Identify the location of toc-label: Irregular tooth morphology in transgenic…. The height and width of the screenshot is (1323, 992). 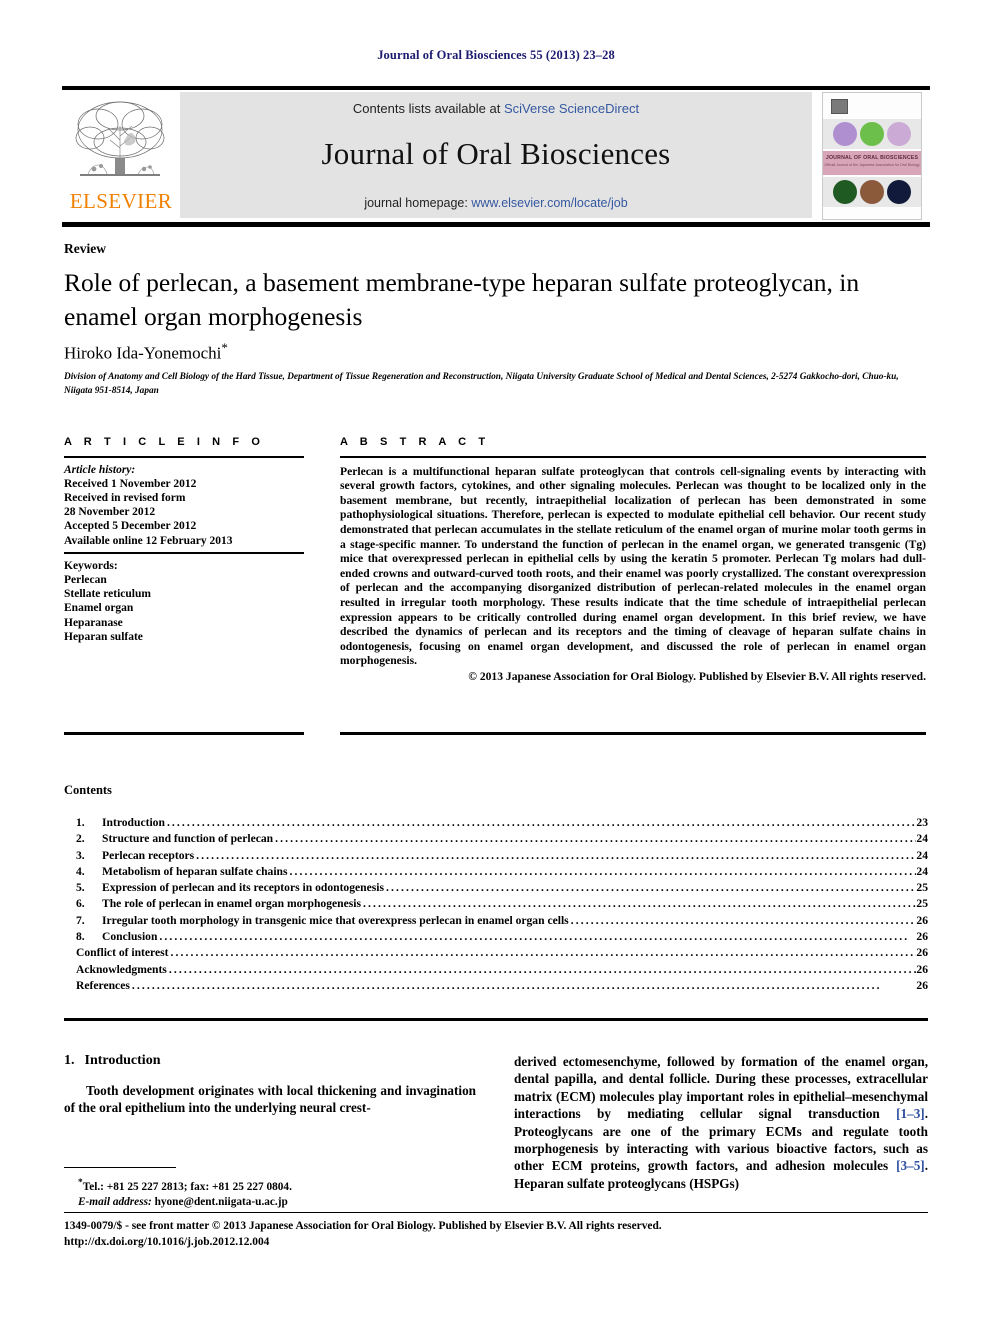
(335, 920).